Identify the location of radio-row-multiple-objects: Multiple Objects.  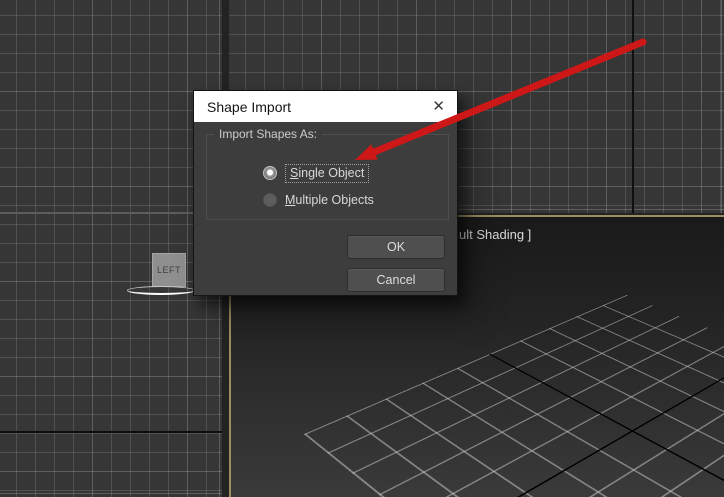
(318, 200).